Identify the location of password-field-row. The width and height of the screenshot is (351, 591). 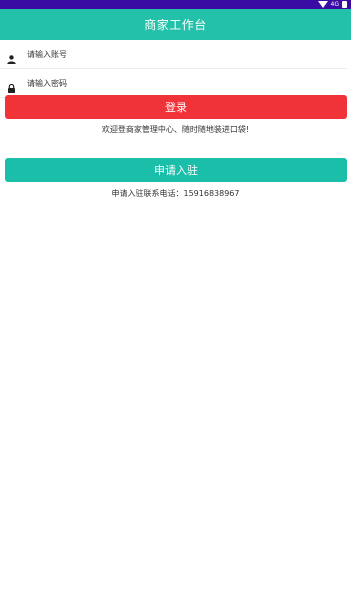
(173, 83).